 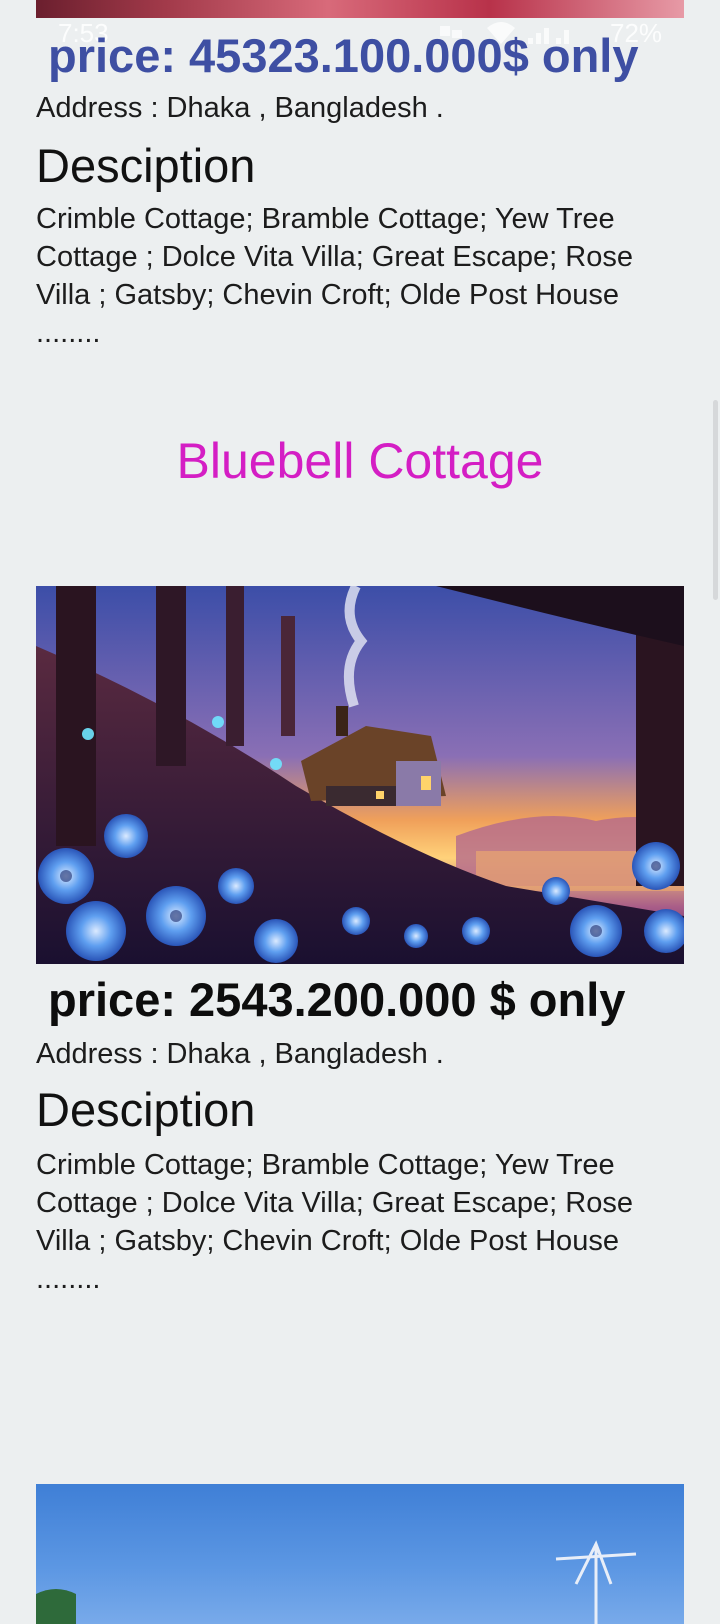 I want to click on listing-image-next, so click(x=360, y=1554).